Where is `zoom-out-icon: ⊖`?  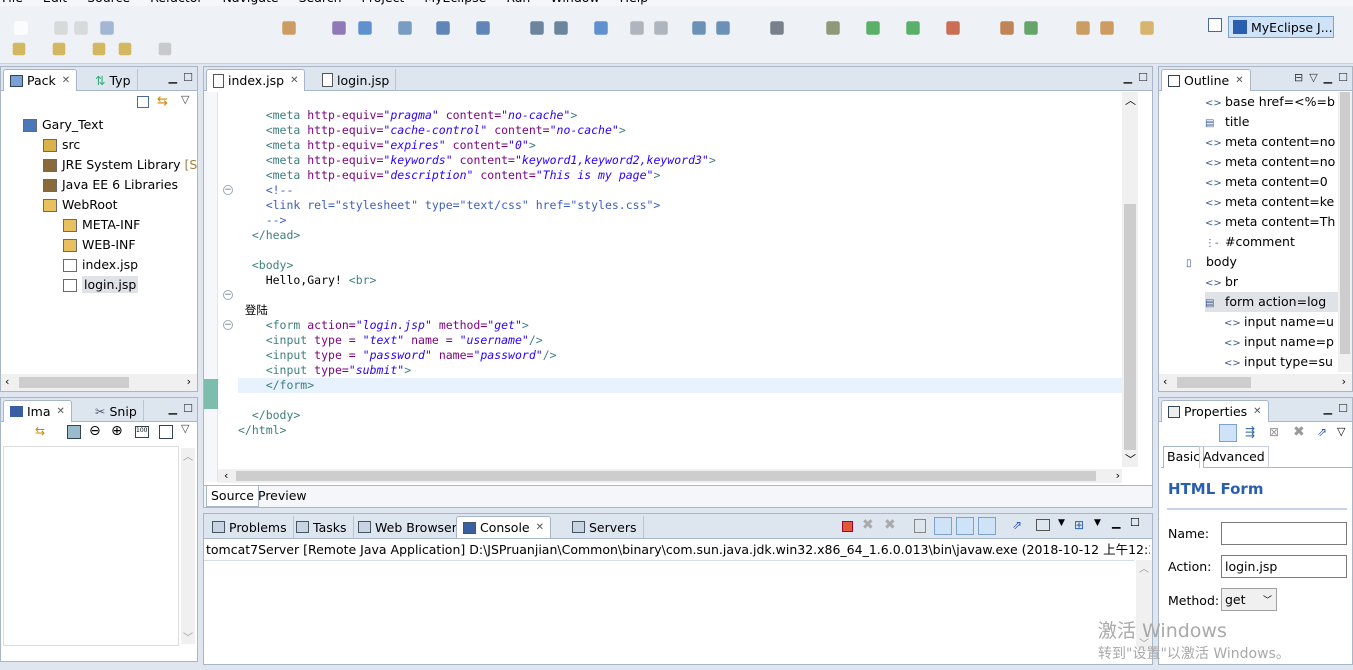
zoom-out-icon: ⊖ is located at coordinates (95, 431).